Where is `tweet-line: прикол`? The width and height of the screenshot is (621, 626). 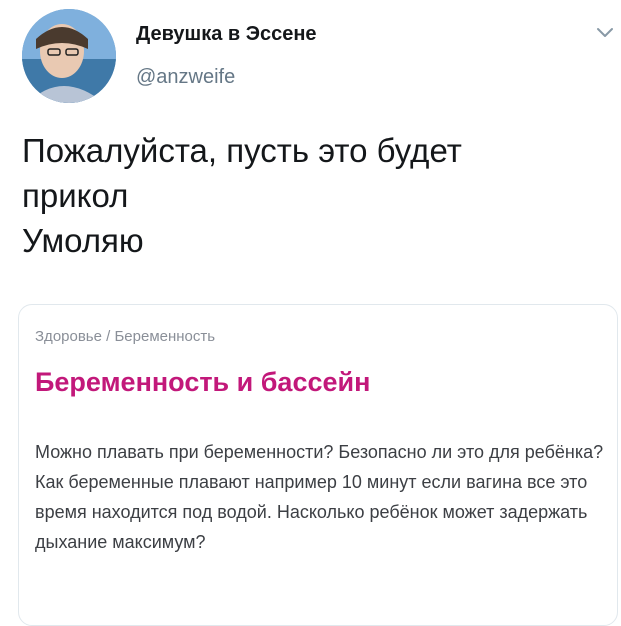 tweet-line: прикол is located at coordinates (75, 195).